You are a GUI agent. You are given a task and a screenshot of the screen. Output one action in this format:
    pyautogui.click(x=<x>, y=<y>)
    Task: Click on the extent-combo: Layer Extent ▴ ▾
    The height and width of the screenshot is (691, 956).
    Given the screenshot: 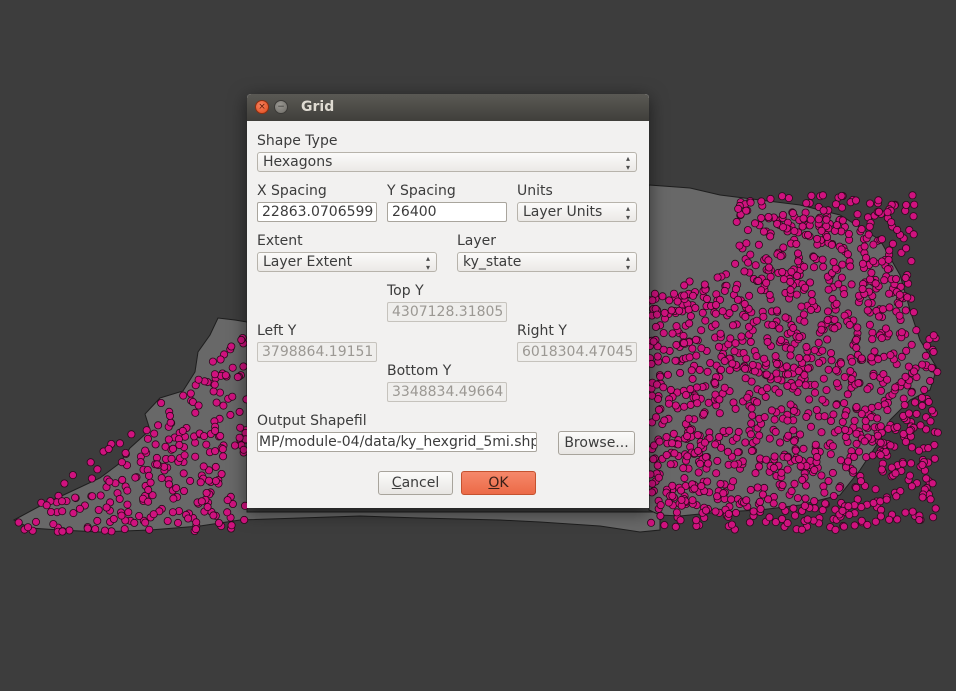 What is the action you would take?
    pyautogui.click(x=347, y=262)
    